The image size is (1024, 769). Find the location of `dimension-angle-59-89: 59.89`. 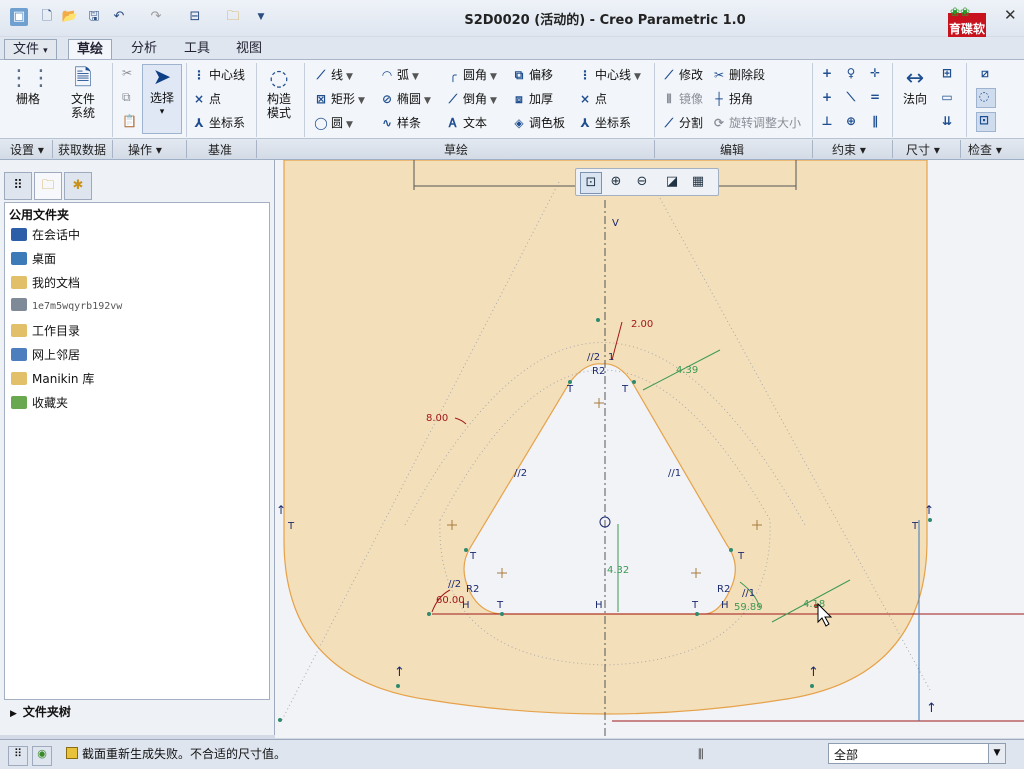

dimension-angle-59-89: 59.89 is located at coordinates (748, 607).